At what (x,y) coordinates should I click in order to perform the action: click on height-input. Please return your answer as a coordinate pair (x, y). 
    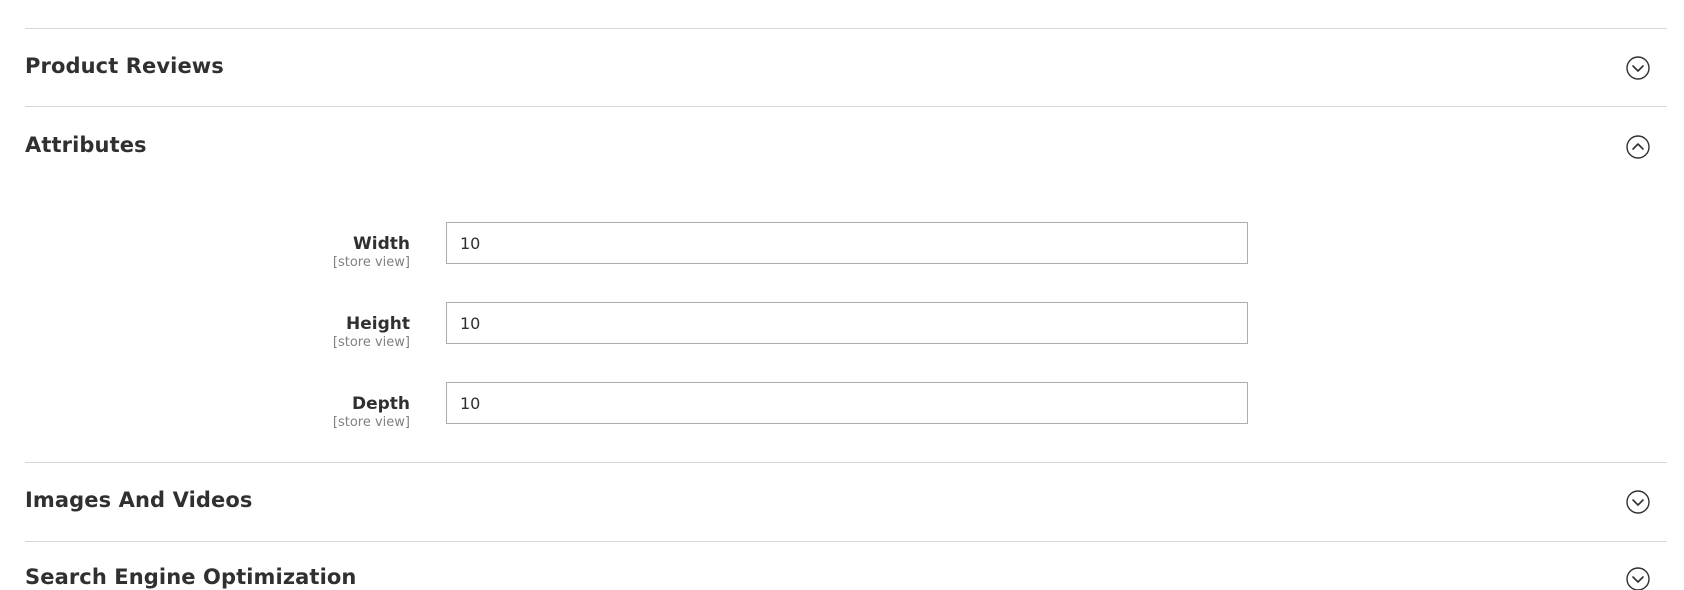
    Looking at the image, I should click on (847, 323).